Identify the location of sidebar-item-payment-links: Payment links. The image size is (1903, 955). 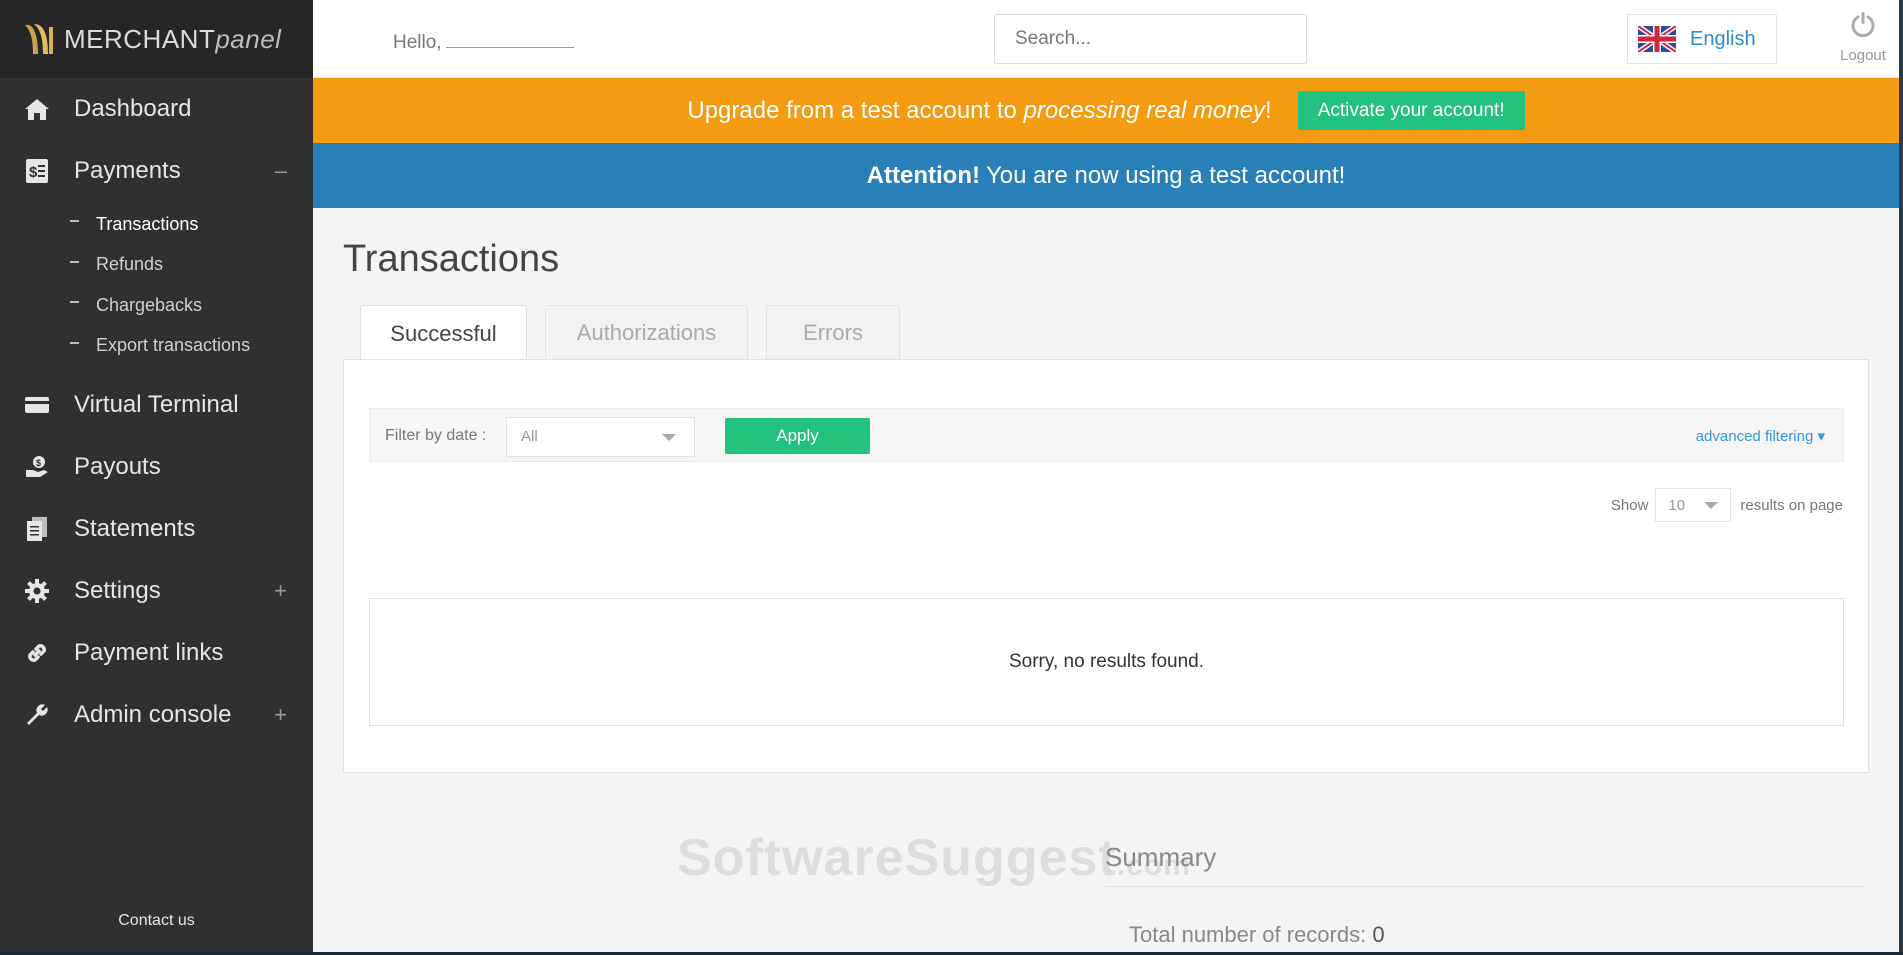
(156, 653).